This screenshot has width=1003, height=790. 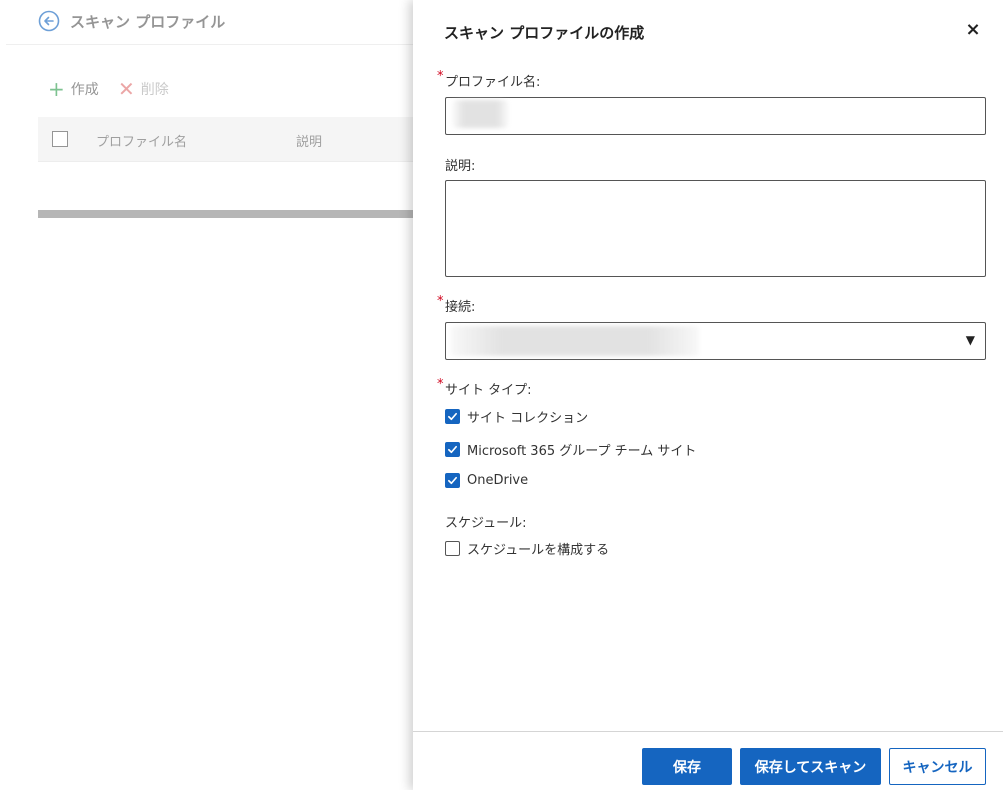 I want to click on site-collection-checkbox: サイト コレクション, so click(x=516, y=416).